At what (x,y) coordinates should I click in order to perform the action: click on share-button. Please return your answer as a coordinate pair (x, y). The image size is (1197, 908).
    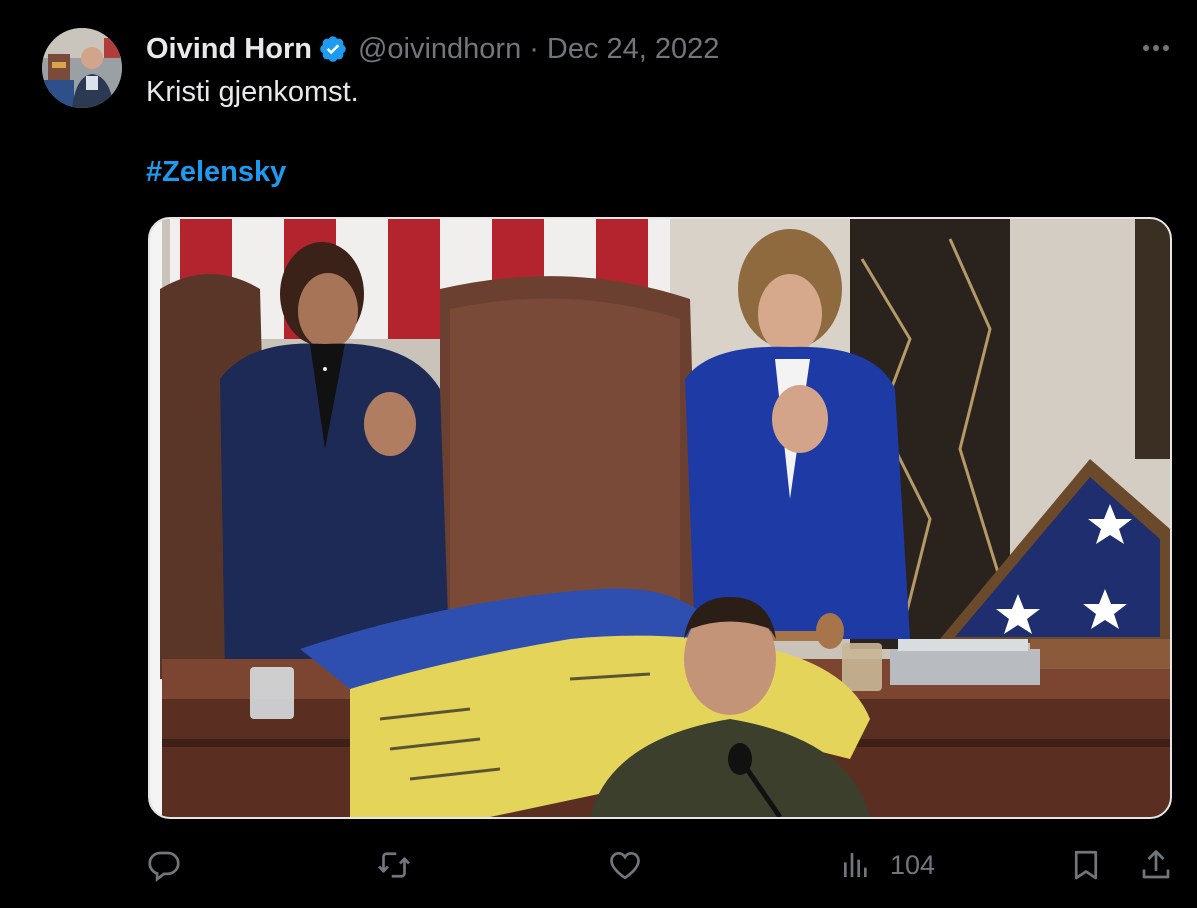
    Looking at the image, I should click on (1156, 865).